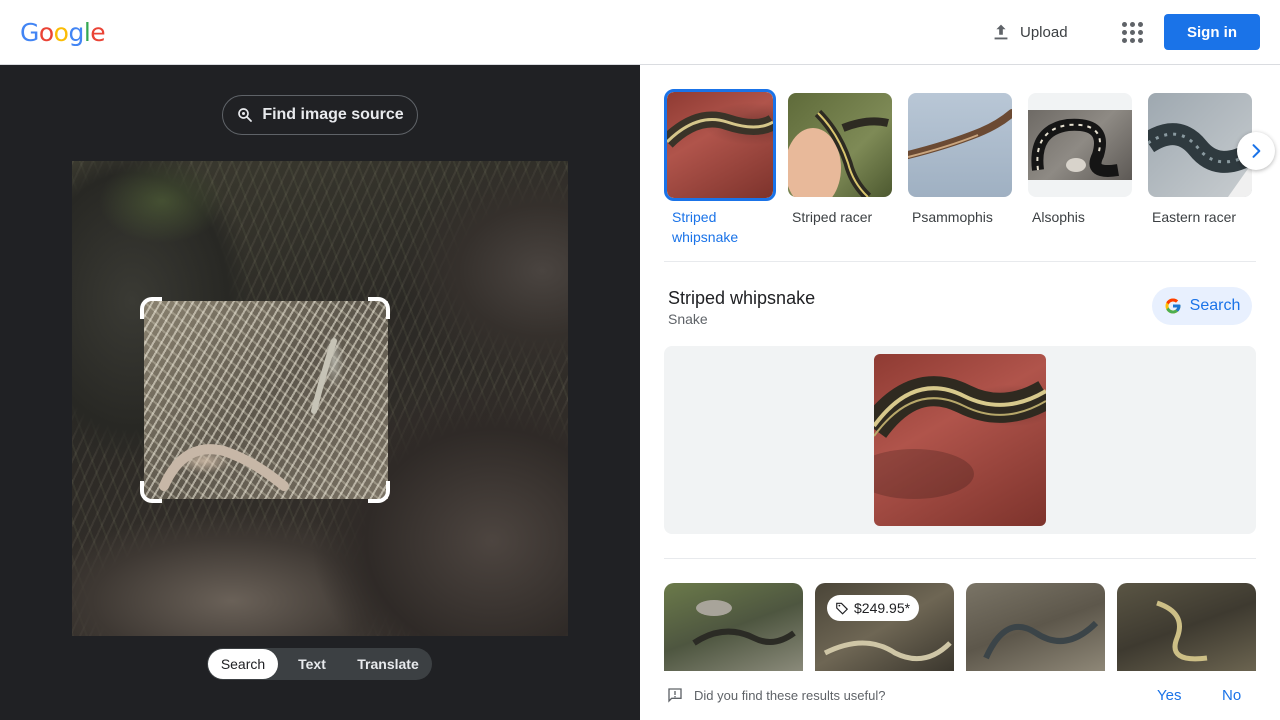 The height and width of the screenshot is (720, 1280). I want to click on tab-translate: Translate, so click(388, 664).